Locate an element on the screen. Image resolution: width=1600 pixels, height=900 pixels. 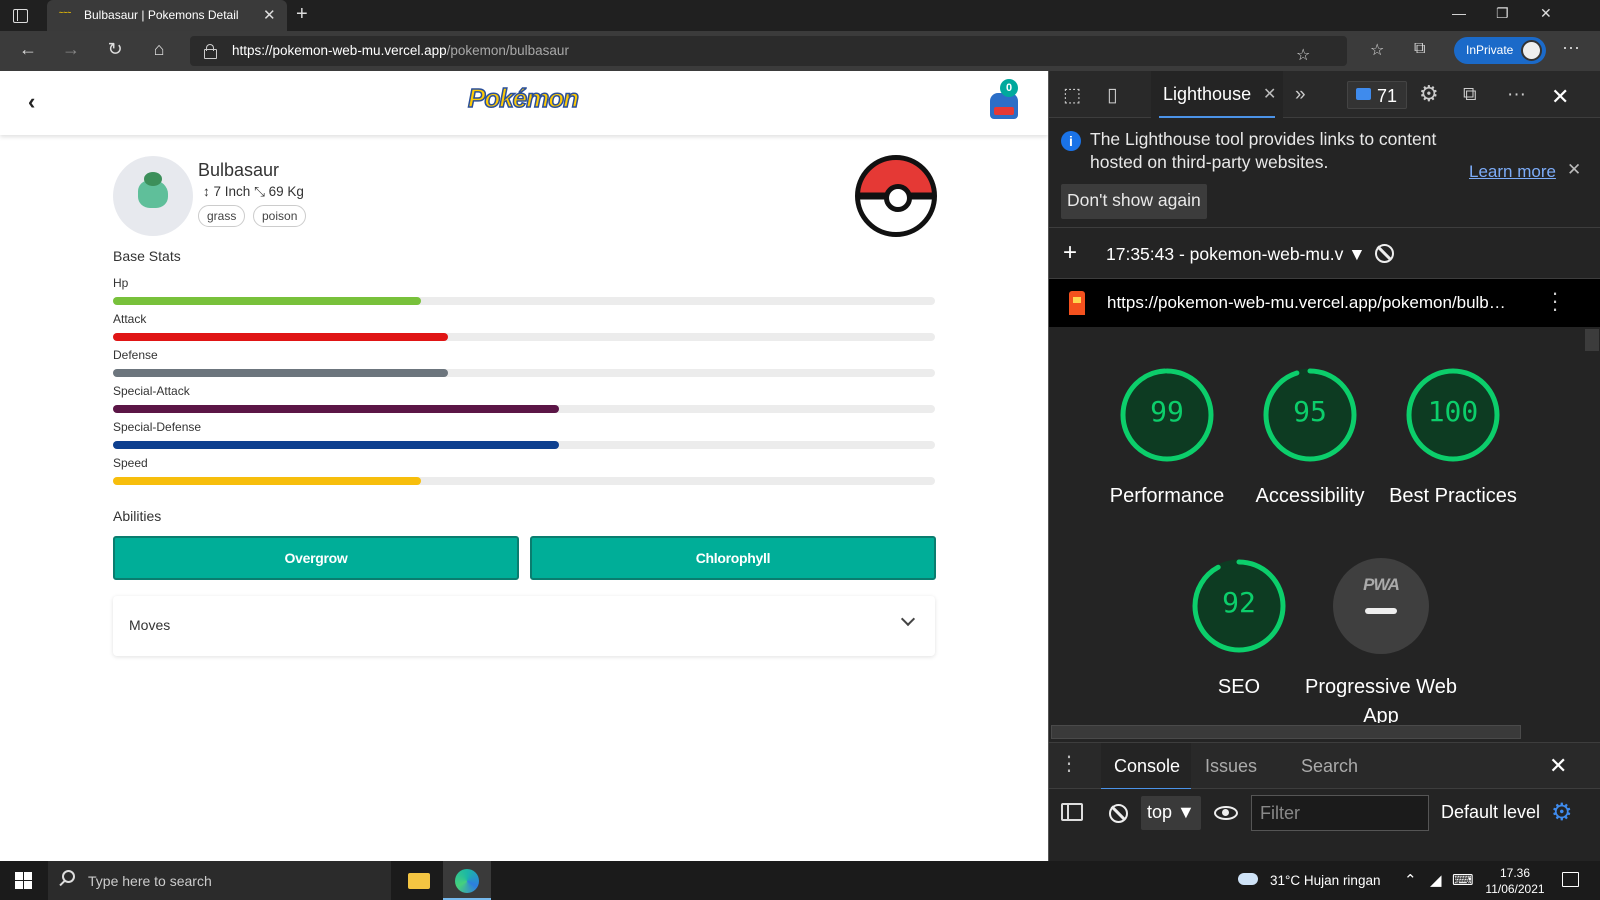
score-gauge: 92 is located at coordinates (1239, 606).